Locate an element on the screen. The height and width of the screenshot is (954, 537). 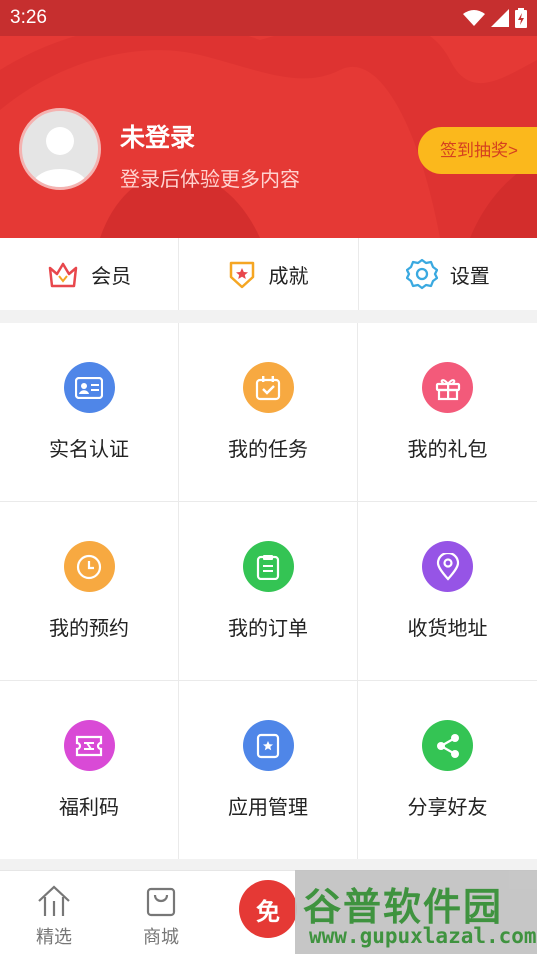
grid-item-my-reservations: 我的预约 is located at coordinates (89, 591).